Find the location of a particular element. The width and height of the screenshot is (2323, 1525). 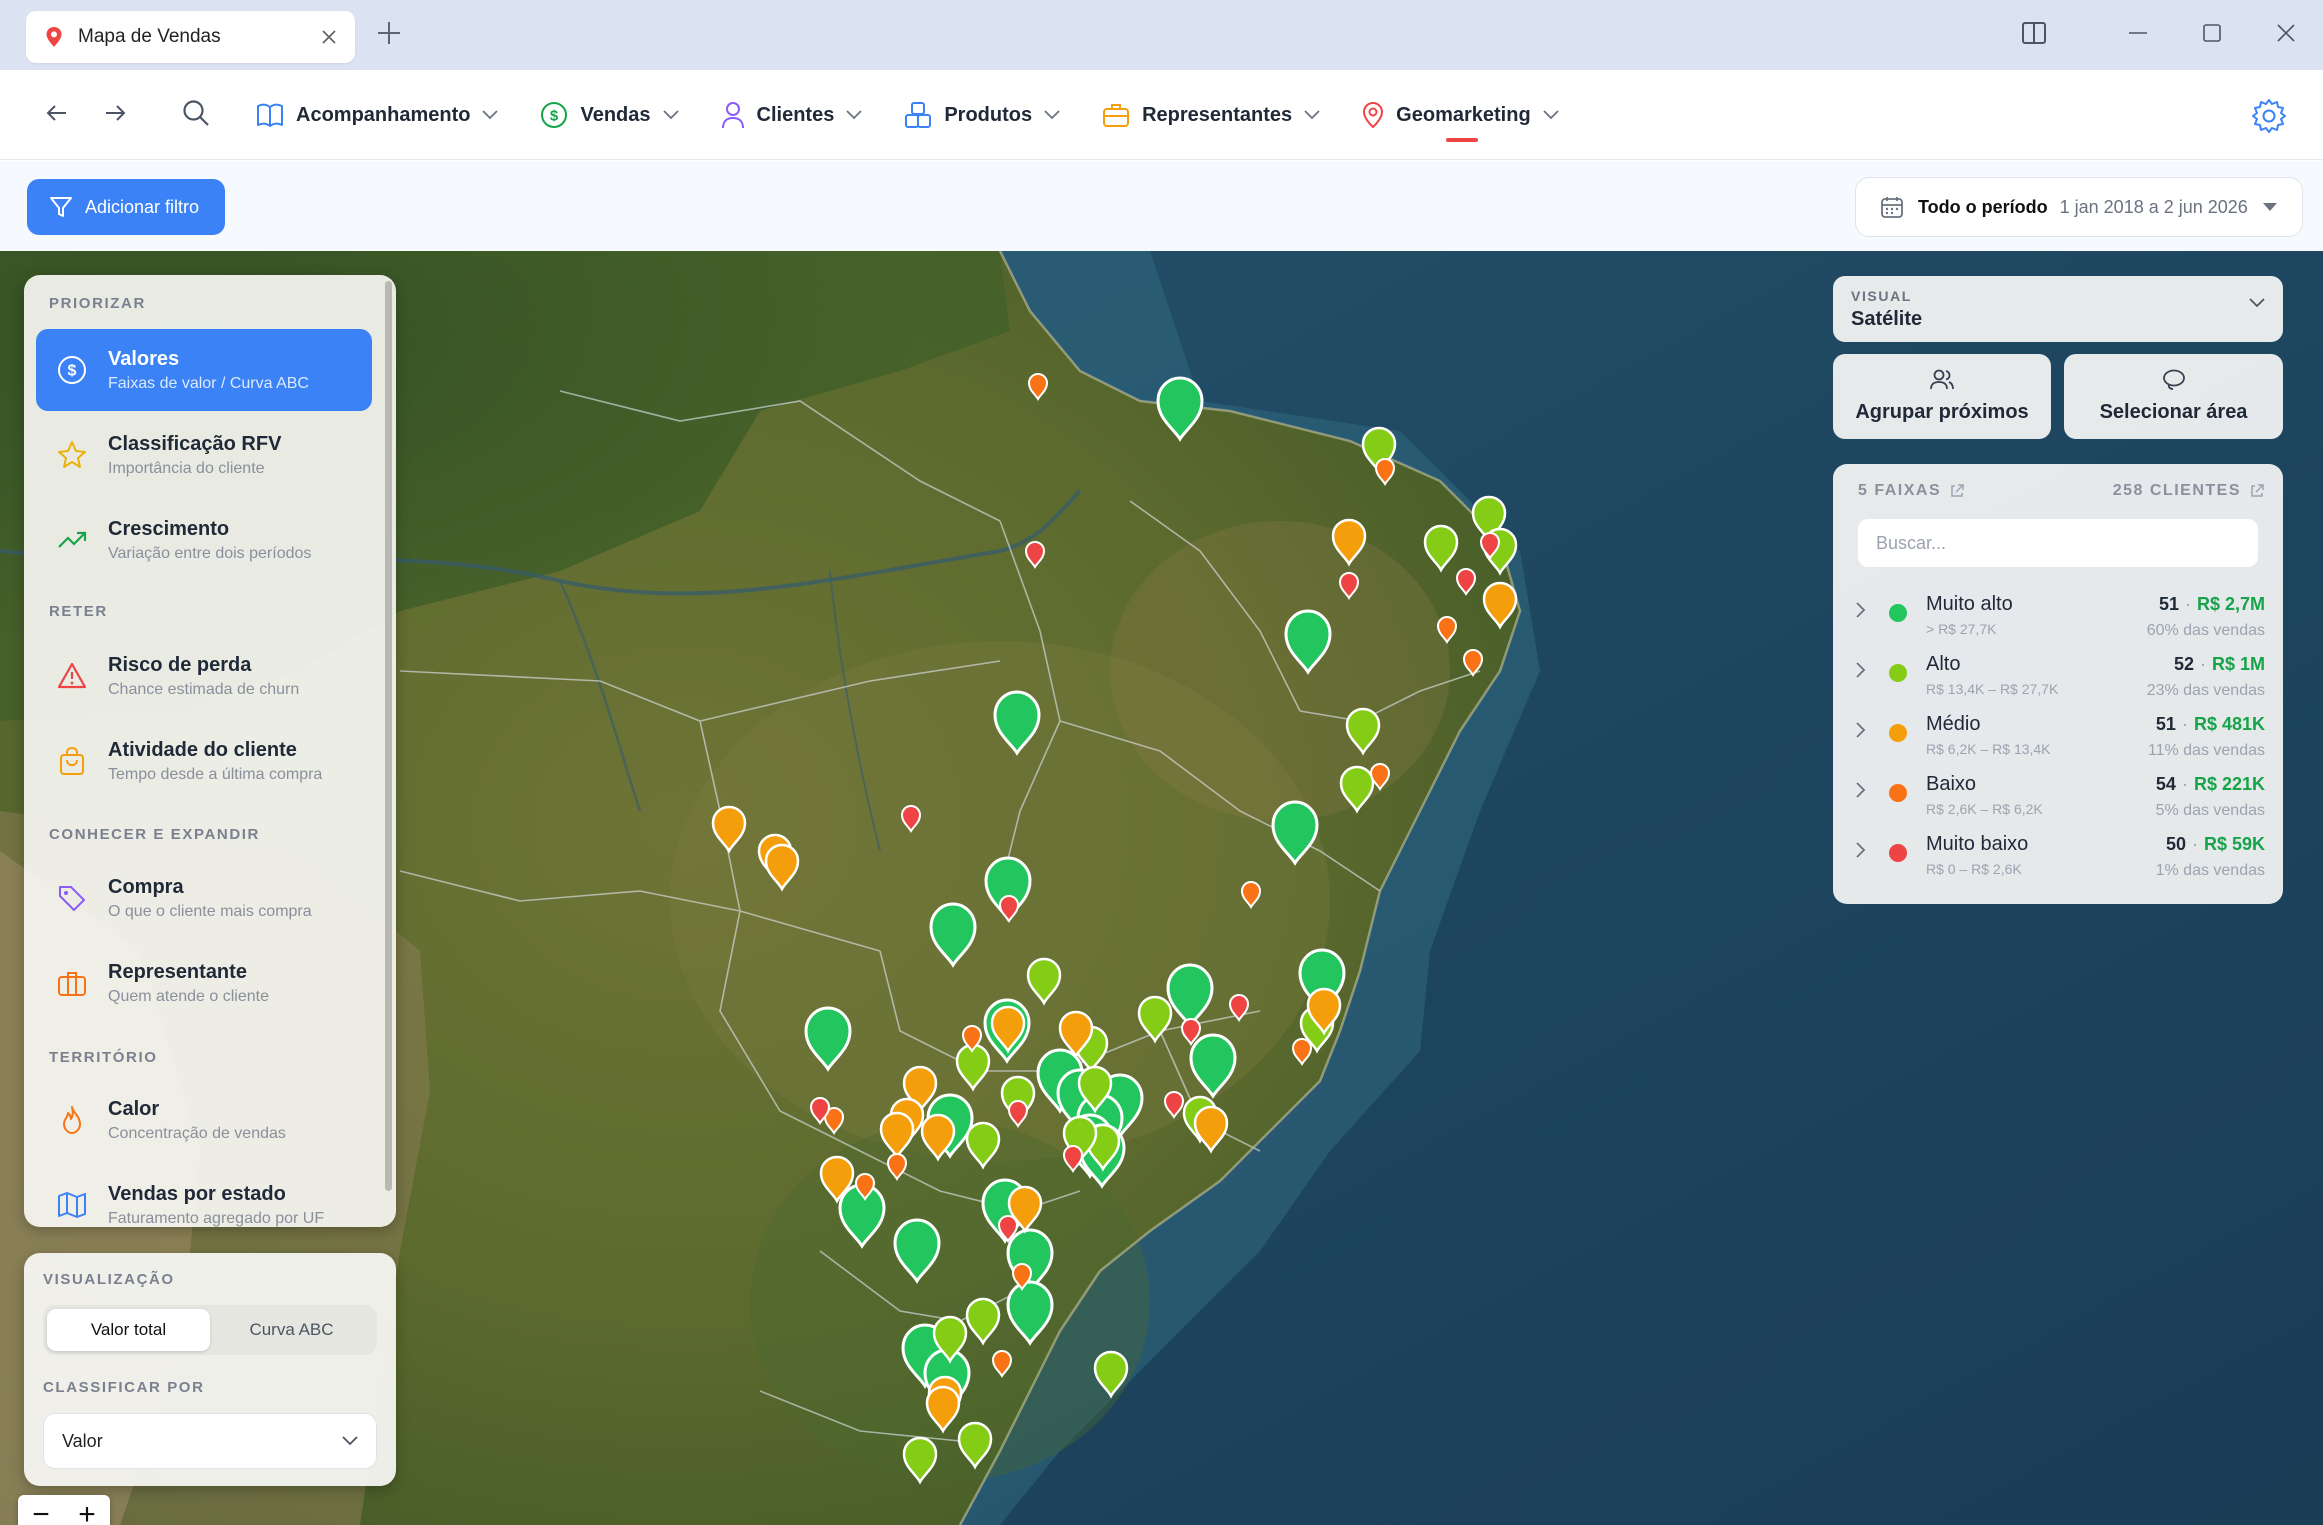

zoom-in-button: + is located at coordinates (87, 1510).